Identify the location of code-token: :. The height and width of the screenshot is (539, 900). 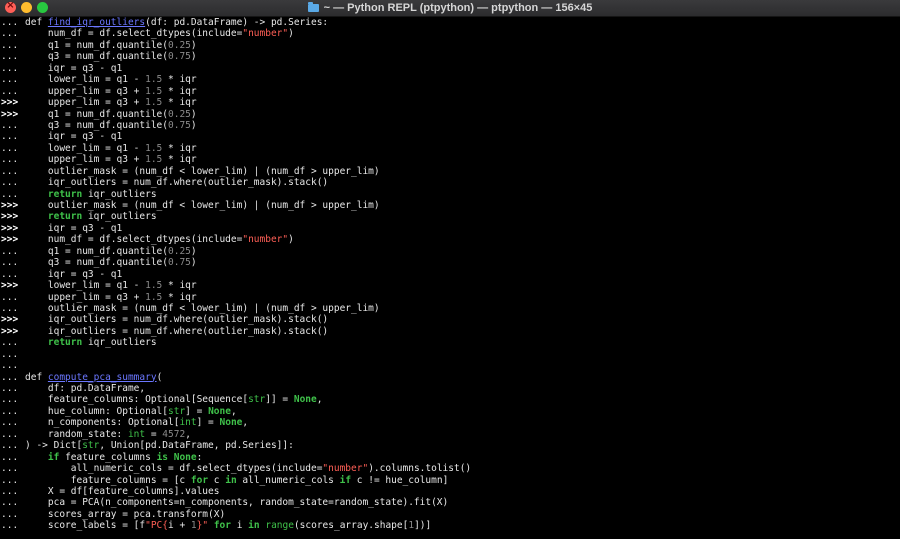
(199, 457).